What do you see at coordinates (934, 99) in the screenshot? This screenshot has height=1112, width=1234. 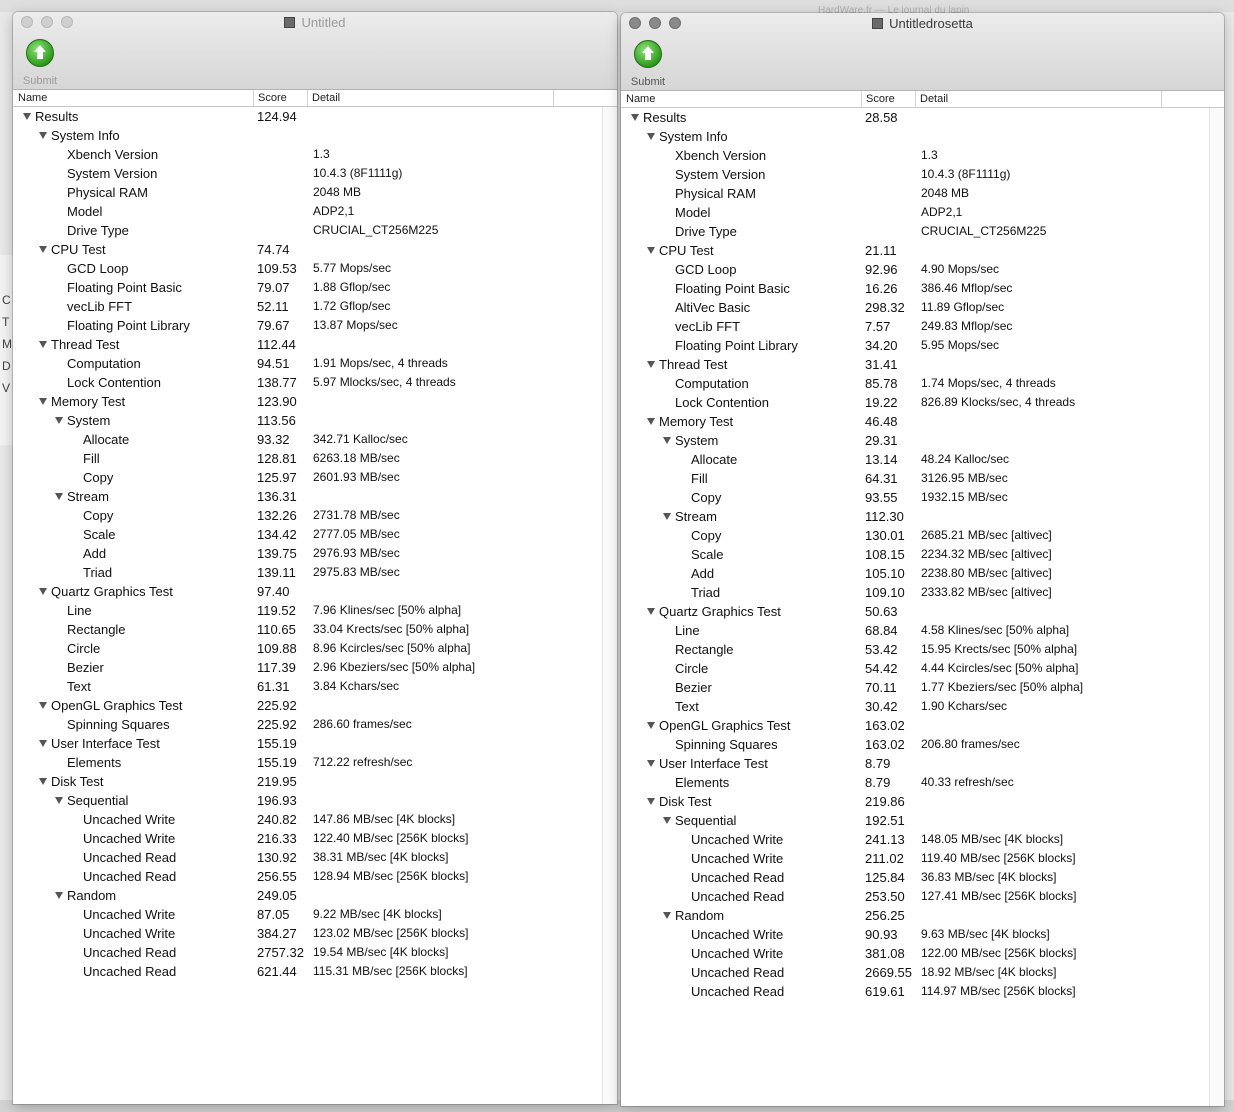 I see `column-header-detail: Detail` at bounding box center [934, 99].